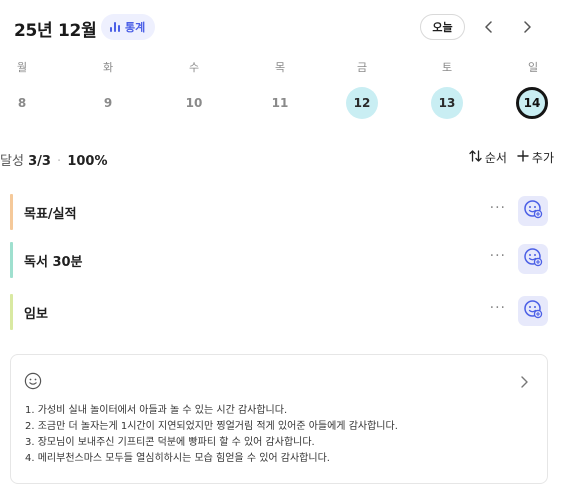  What do you see at coordinates (282, 212) in the screenshot?
I see `task-item: 목표/실적 ···` at bounding box center [282, 212].